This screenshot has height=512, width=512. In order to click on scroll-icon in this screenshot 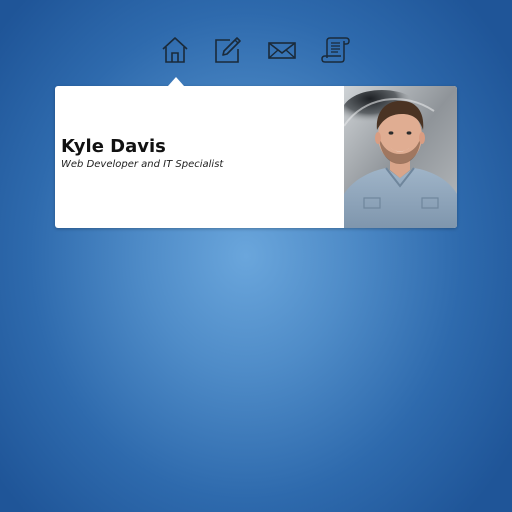, I will do `click(335, 50)`.